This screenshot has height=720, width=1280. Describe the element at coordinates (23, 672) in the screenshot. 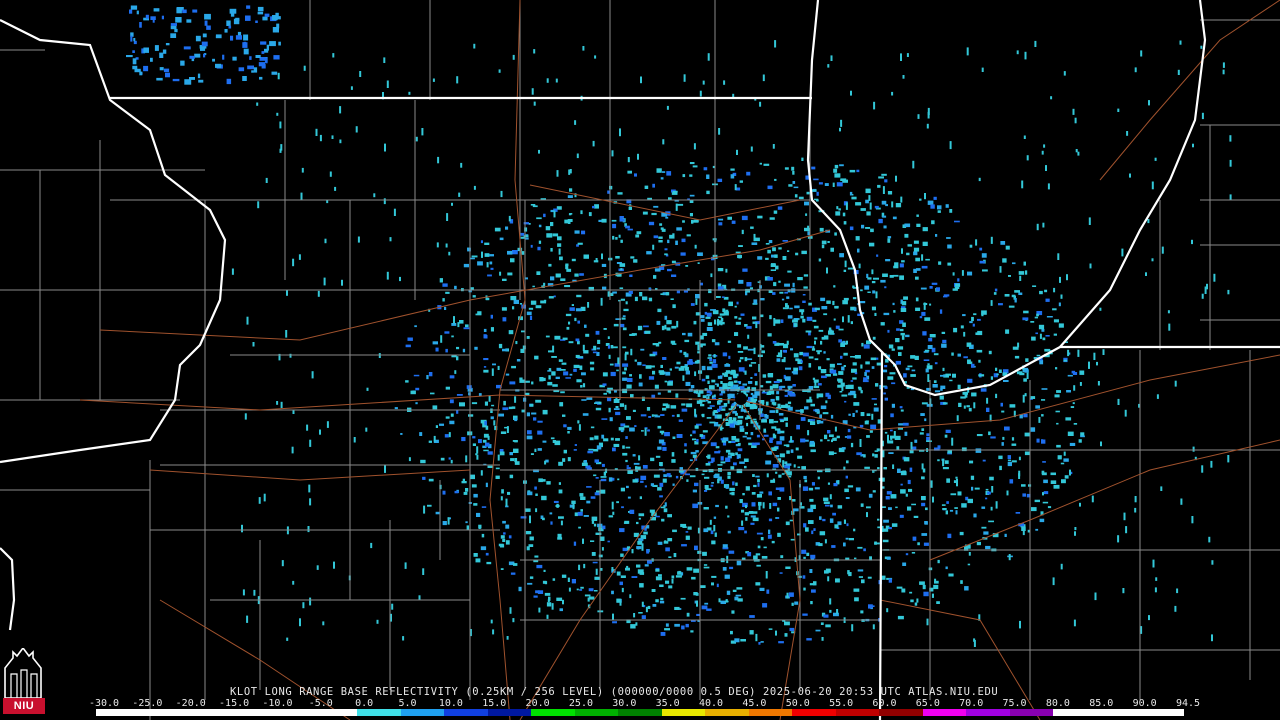

I see `niu-castle-logo-icon` at that location.